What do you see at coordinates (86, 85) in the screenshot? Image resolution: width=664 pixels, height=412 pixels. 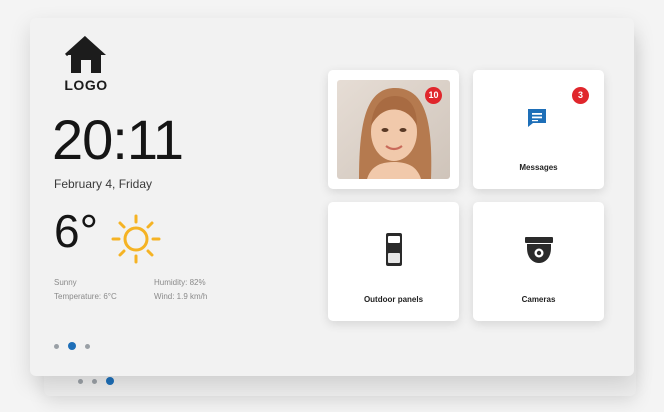 I see `logo-text: LOGO` at bounding box center [86, 85].